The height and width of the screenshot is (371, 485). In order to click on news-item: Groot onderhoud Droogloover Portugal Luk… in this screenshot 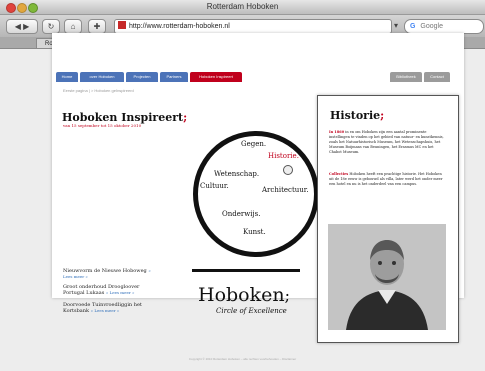, I will do `click(108, 290)`.